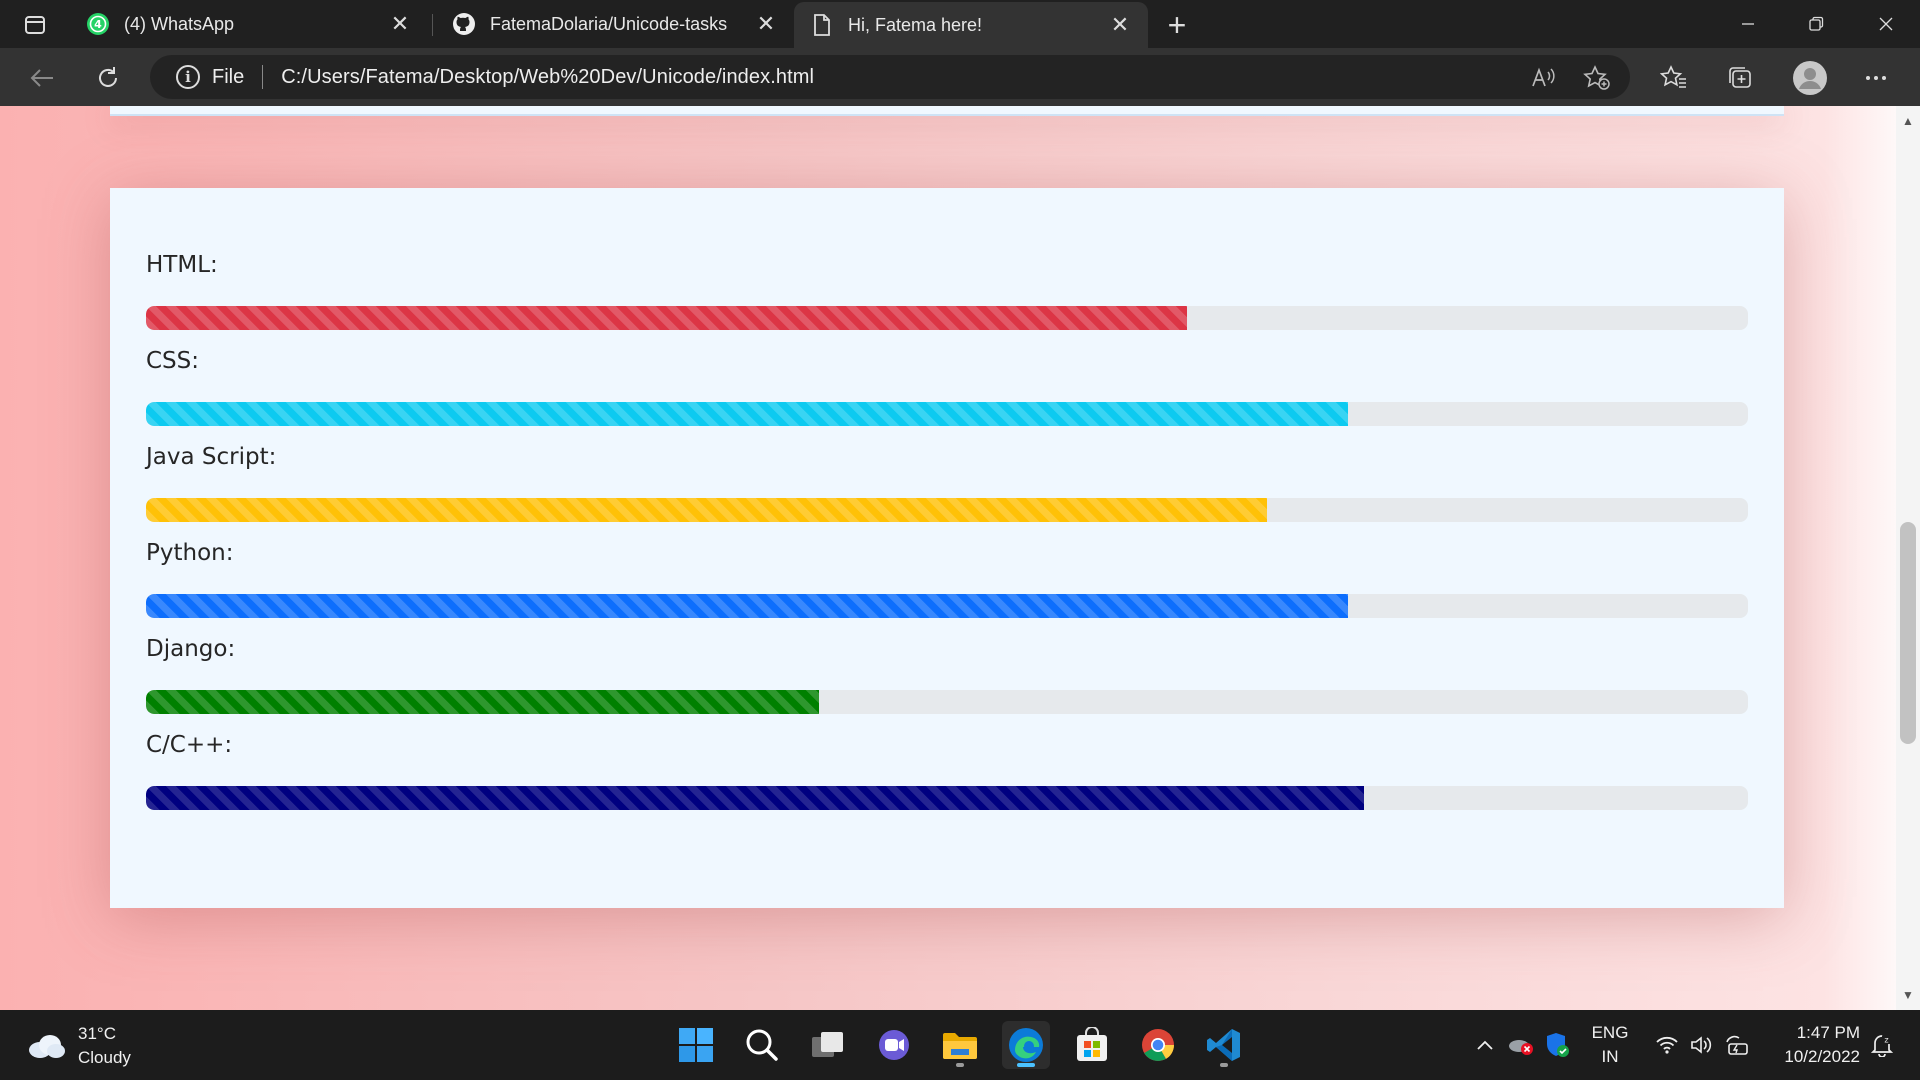  What do you see at coordinates (1886, 1040) in the screenshot?
I see `svg-text: z` at bounding box center [1886, 1040].